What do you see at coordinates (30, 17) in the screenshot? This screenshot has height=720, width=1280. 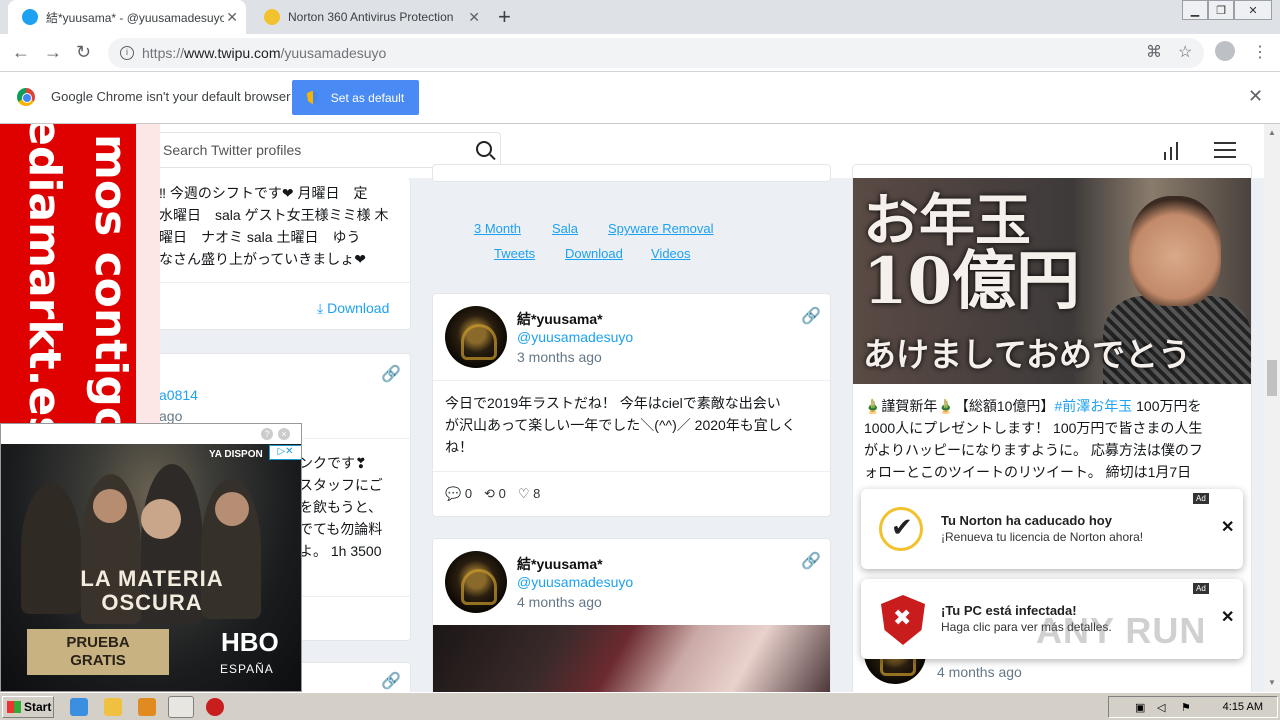 I see `twitter-favicon-icon` at bounding box center [30, 17].